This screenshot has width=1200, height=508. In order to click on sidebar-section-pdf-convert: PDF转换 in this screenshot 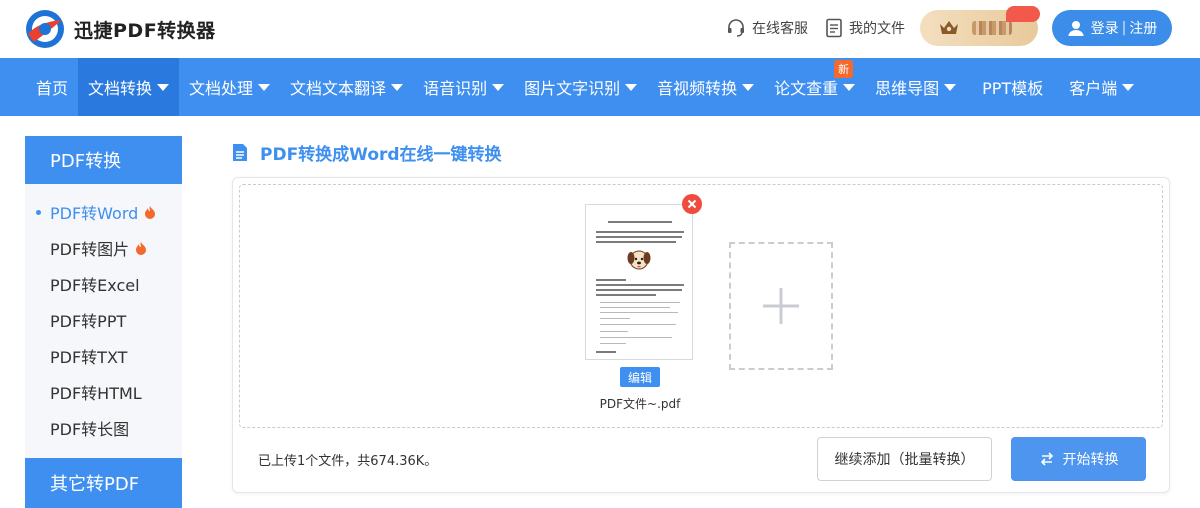, I will do `click(103, 160)`.